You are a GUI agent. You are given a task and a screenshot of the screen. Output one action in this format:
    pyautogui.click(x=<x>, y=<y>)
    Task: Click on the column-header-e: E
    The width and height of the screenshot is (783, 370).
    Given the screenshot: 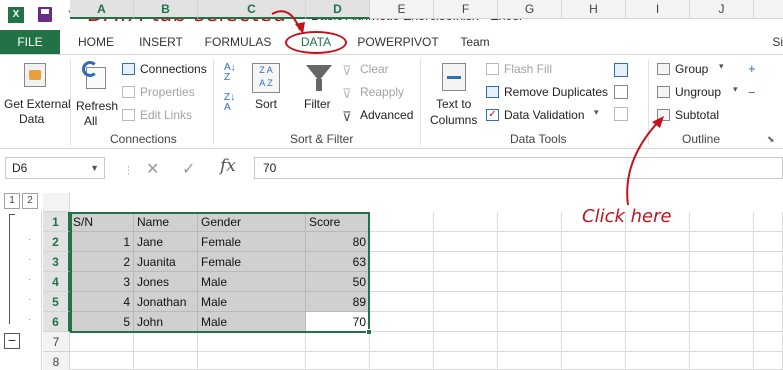 What is the action you would take?
    pyautogui.click(x=402, y=9)
    